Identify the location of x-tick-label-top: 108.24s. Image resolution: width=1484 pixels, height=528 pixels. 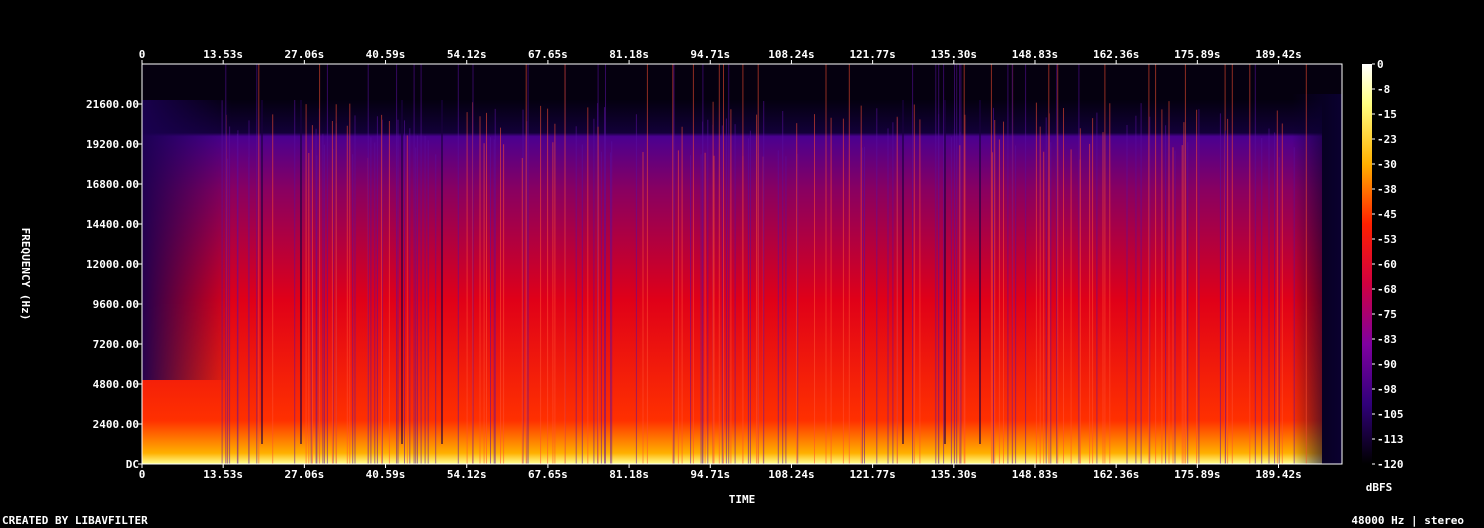
(791, 54).